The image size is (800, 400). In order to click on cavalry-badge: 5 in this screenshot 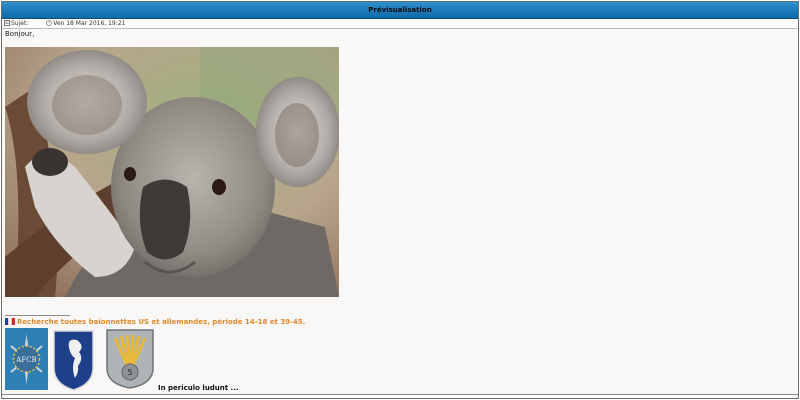, I will do `click(130, 359)`.